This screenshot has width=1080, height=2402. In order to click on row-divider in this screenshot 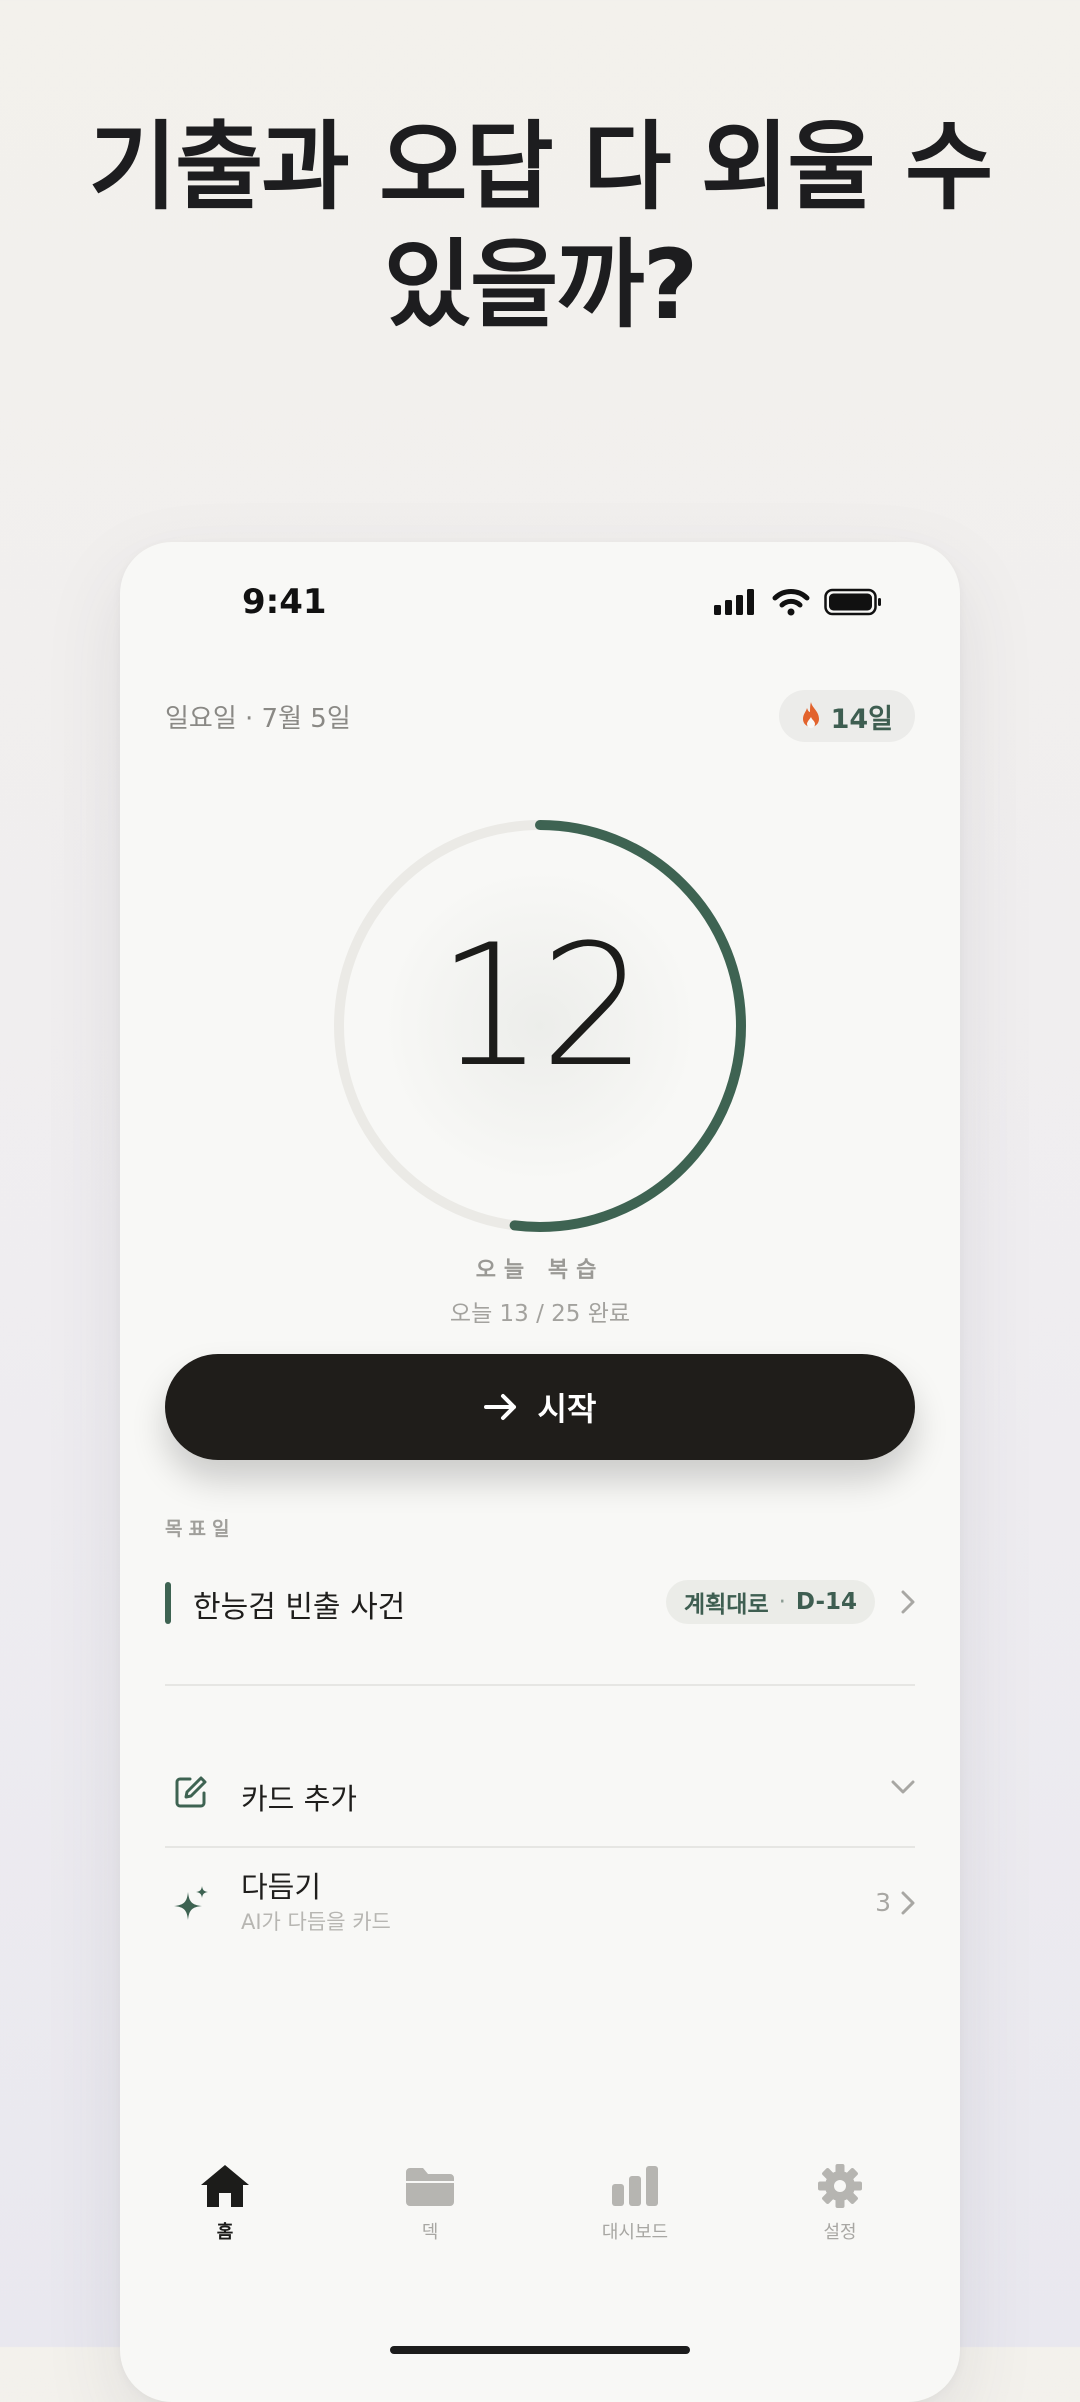, I will do `click(540, 1847)`.